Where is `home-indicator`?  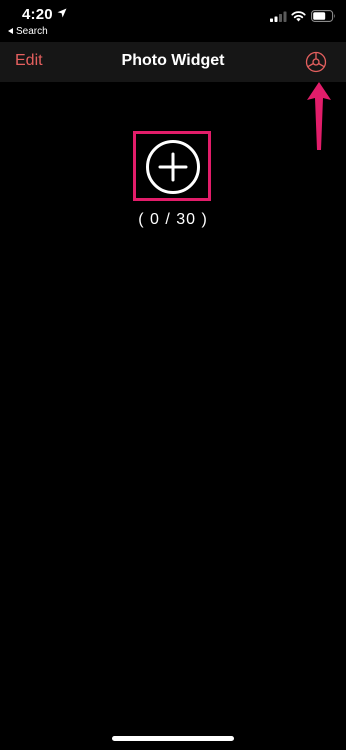 home-indicator is located at coordinates (173, 738).